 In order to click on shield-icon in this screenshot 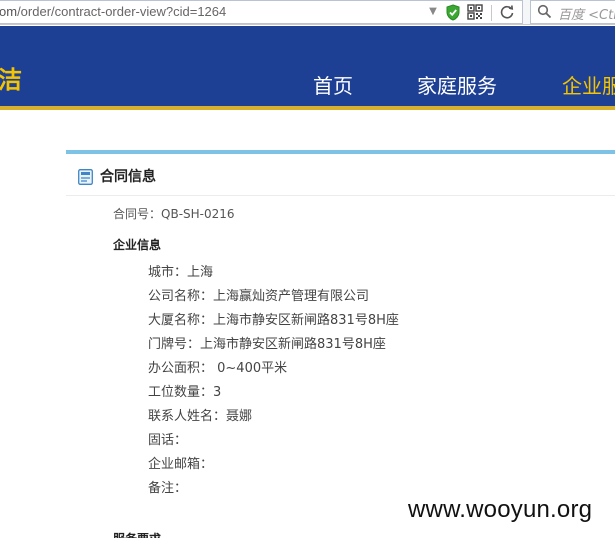, I will do `click(453, 12)`.